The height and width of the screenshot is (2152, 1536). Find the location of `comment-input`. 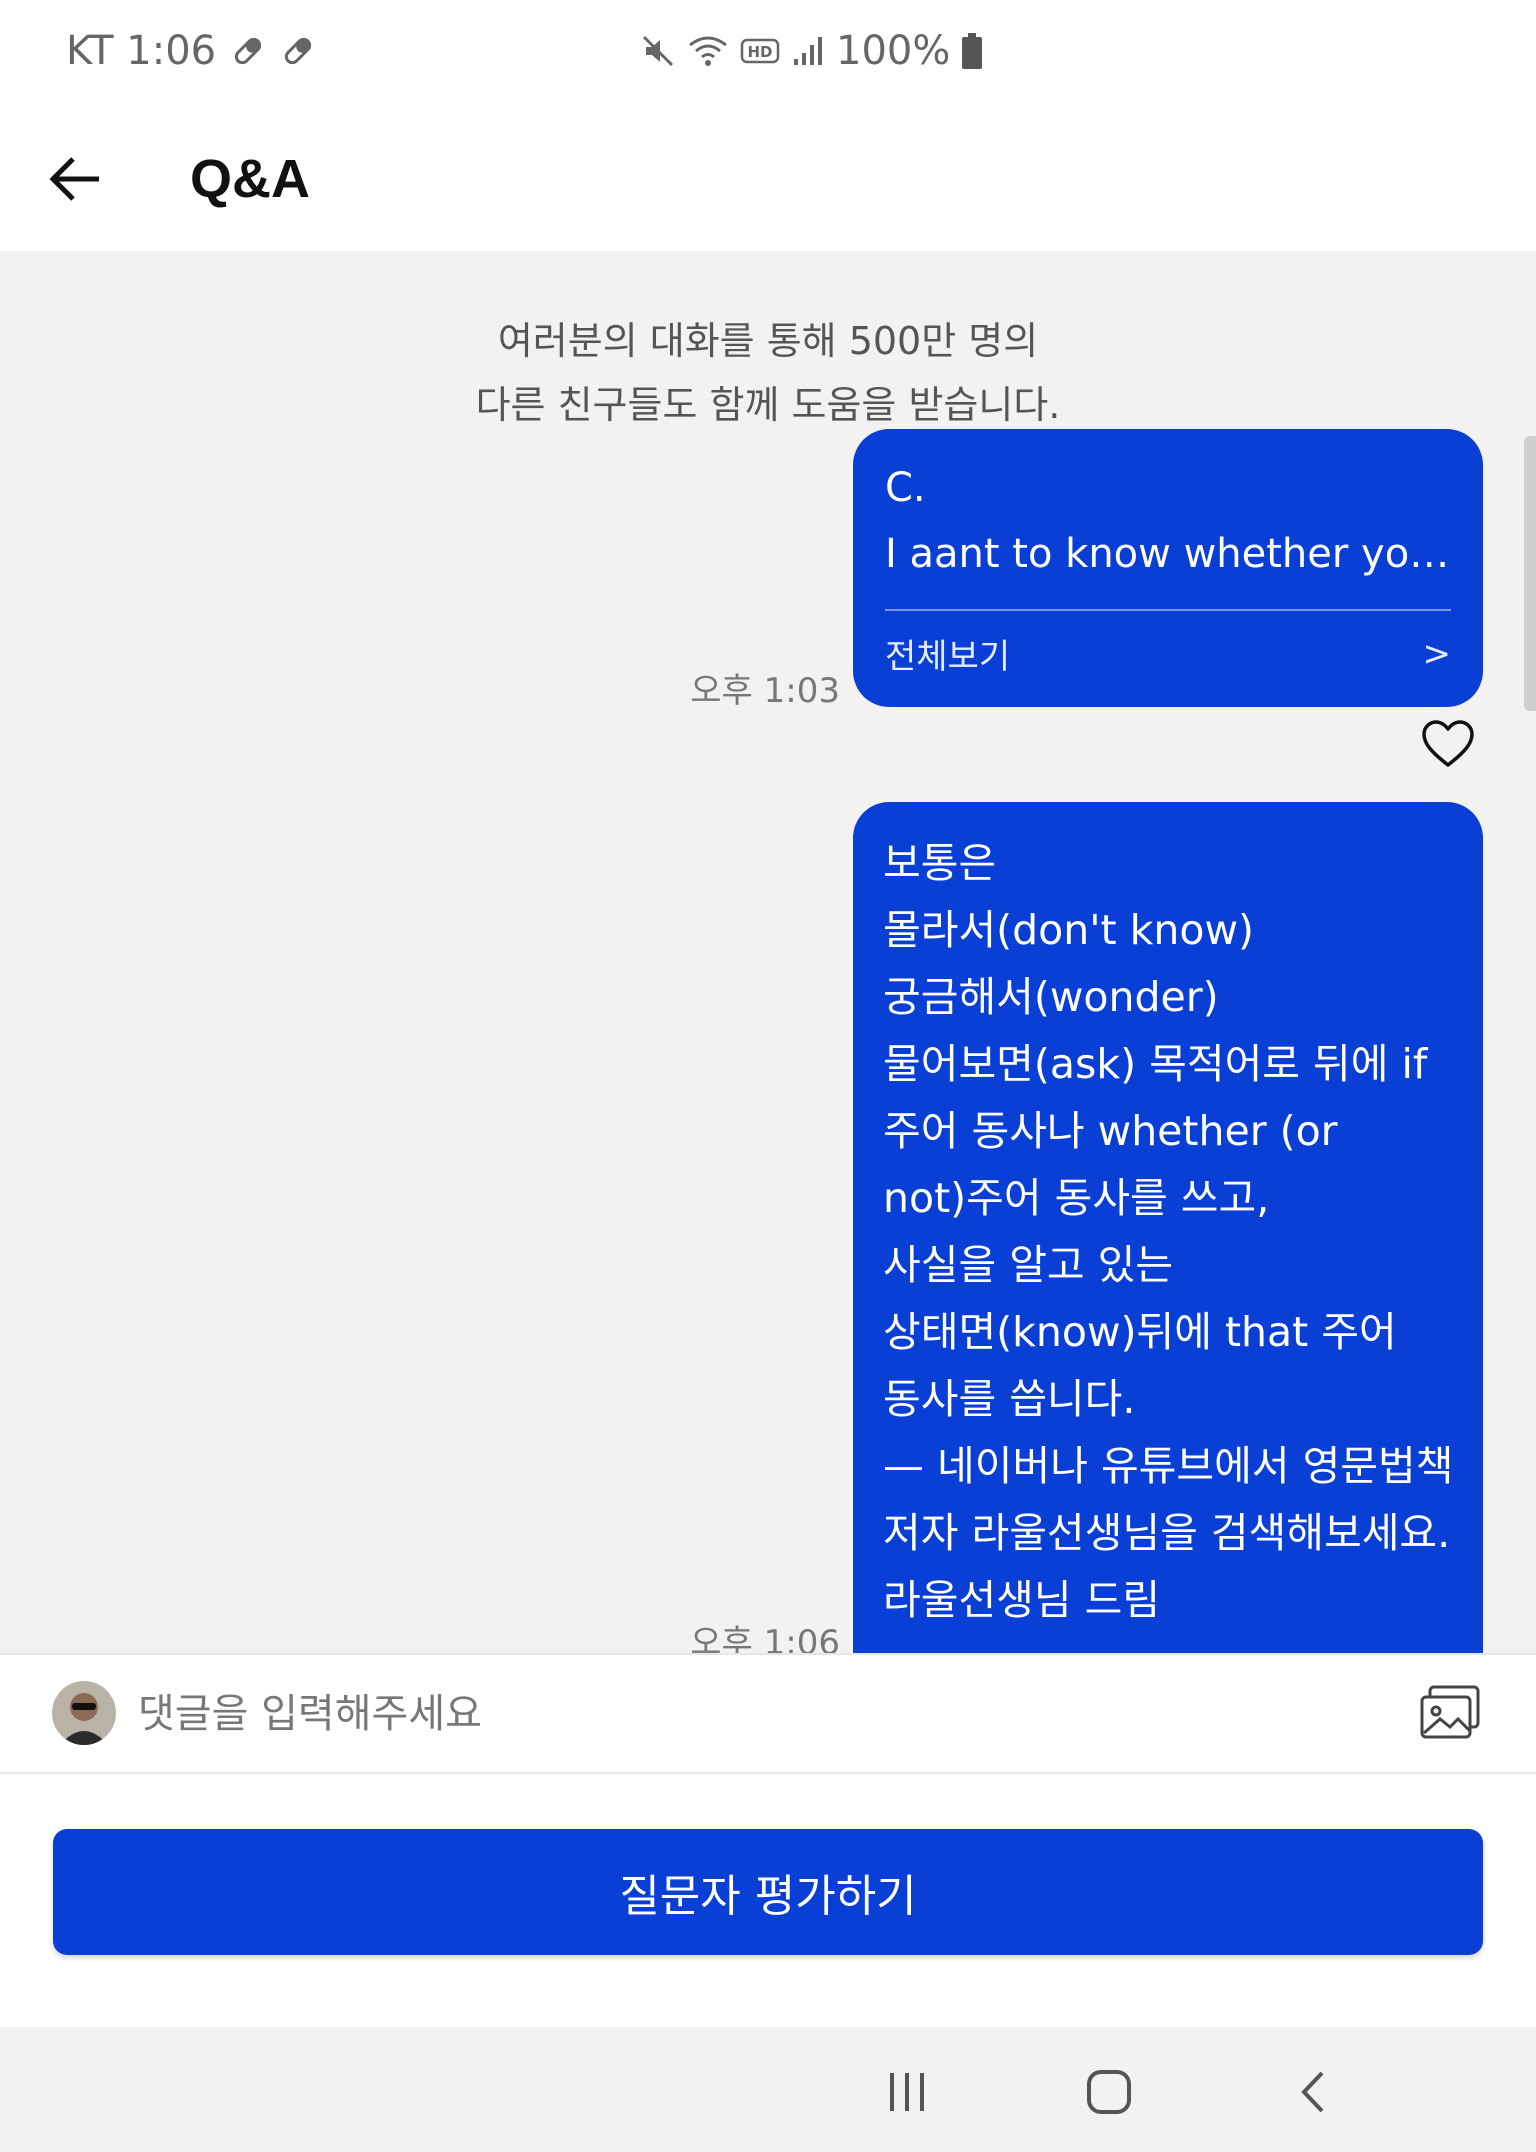

comment-input is located at coordinates (763, 1714).